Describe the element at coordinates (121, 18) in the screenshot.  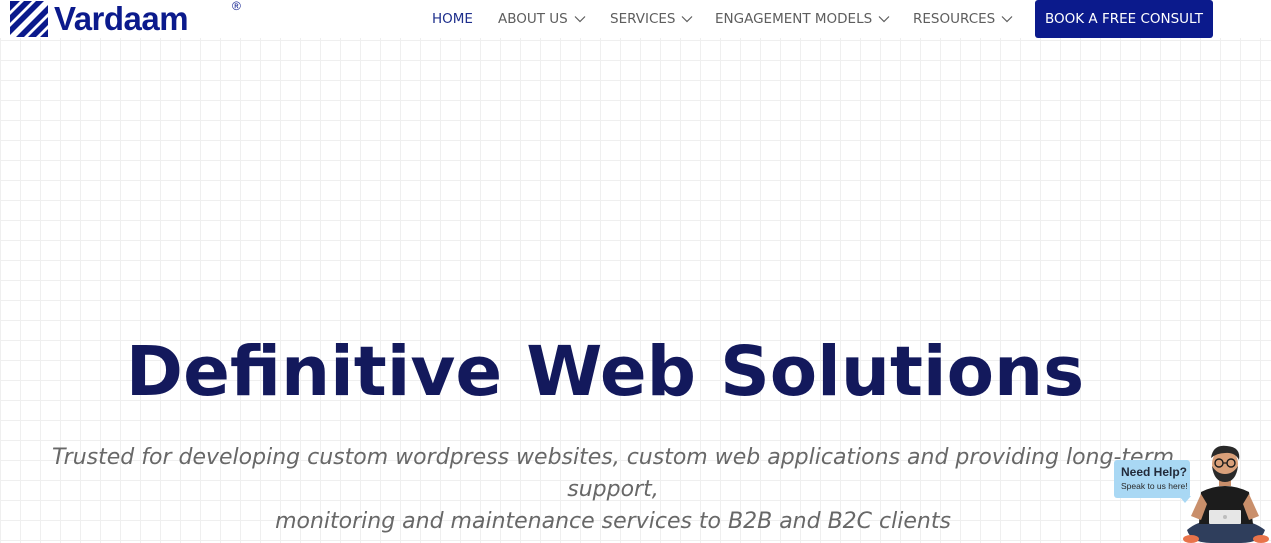
I see `brand-name: Vardaam` at that location.